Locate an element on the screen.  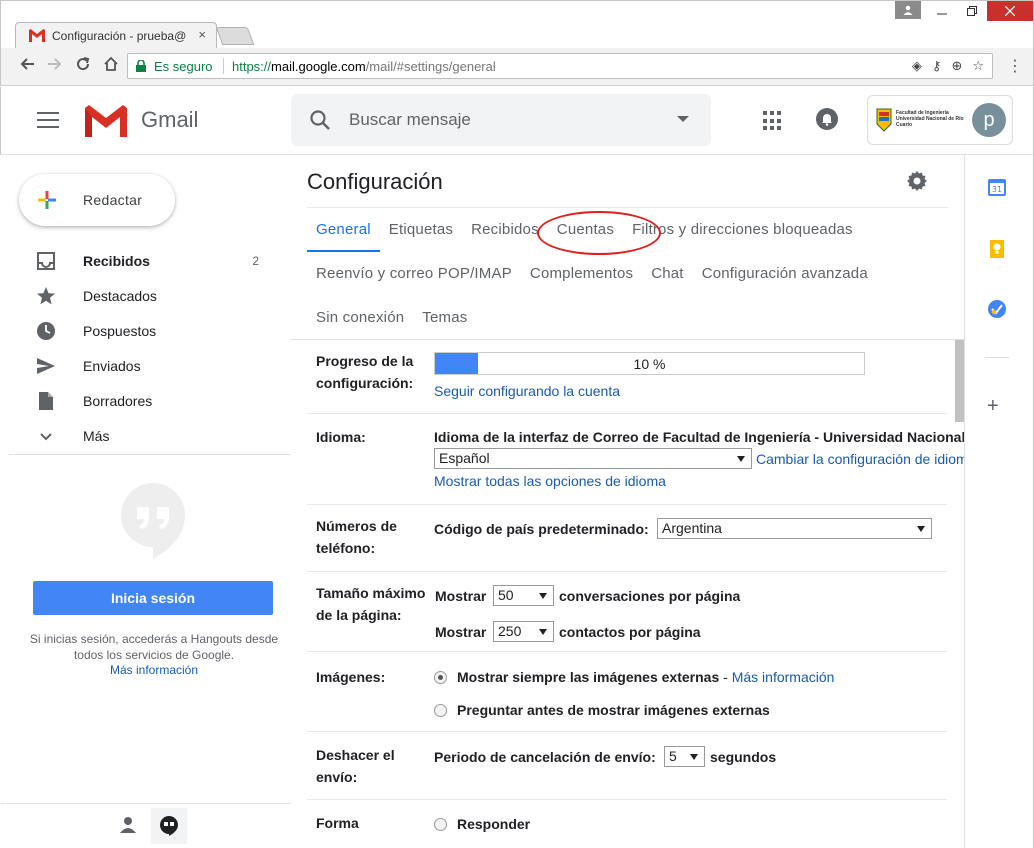
tab-title: Configuración - prueba@ is located at coordinates (119, 36).